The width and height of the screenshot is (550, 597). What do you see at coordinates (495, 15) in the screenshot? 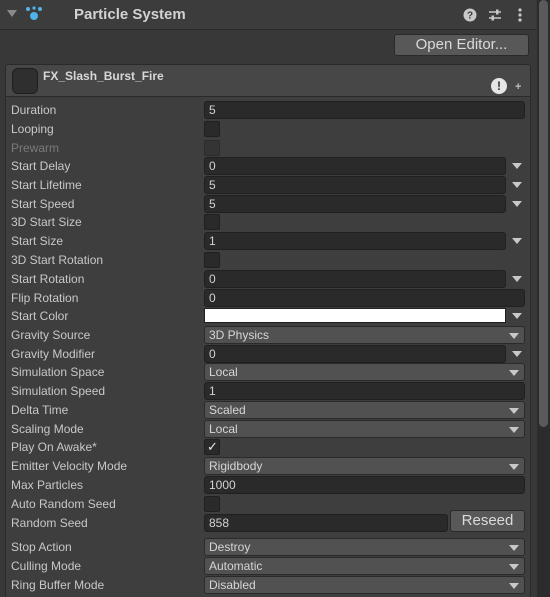
I see `presets-icon` at bounding box center [495, 15].